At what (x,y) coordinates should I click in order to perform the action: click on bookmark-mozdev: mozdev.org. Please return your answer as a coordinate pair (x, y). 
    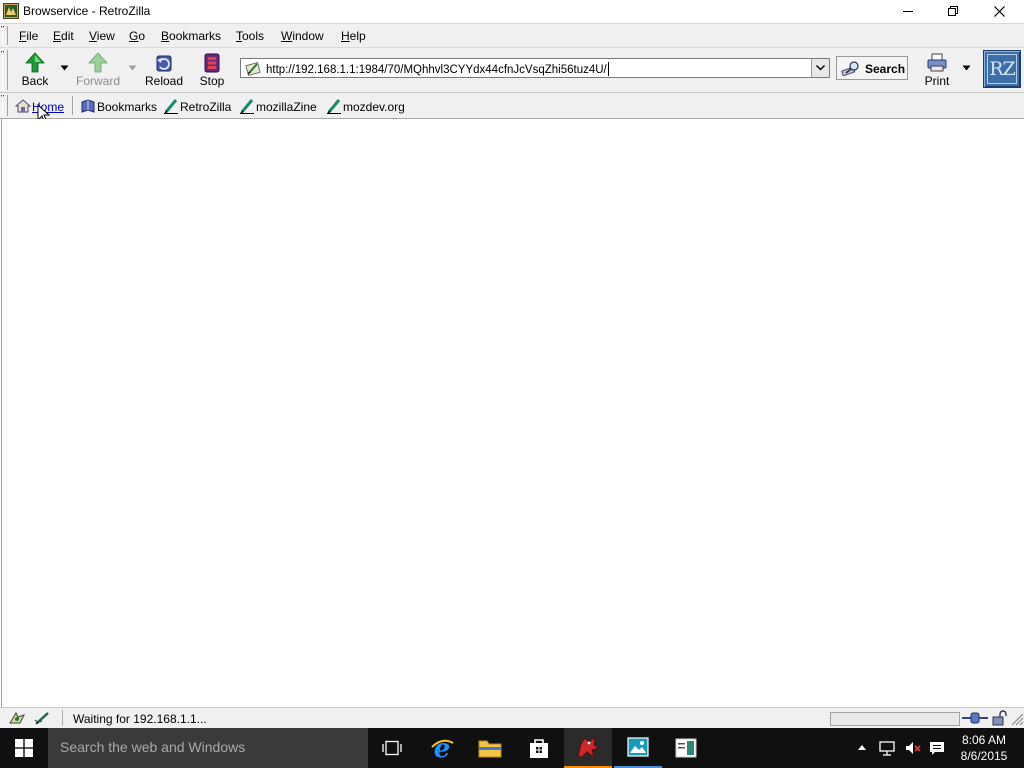
    Looking at the image, I should click on (367, 106).